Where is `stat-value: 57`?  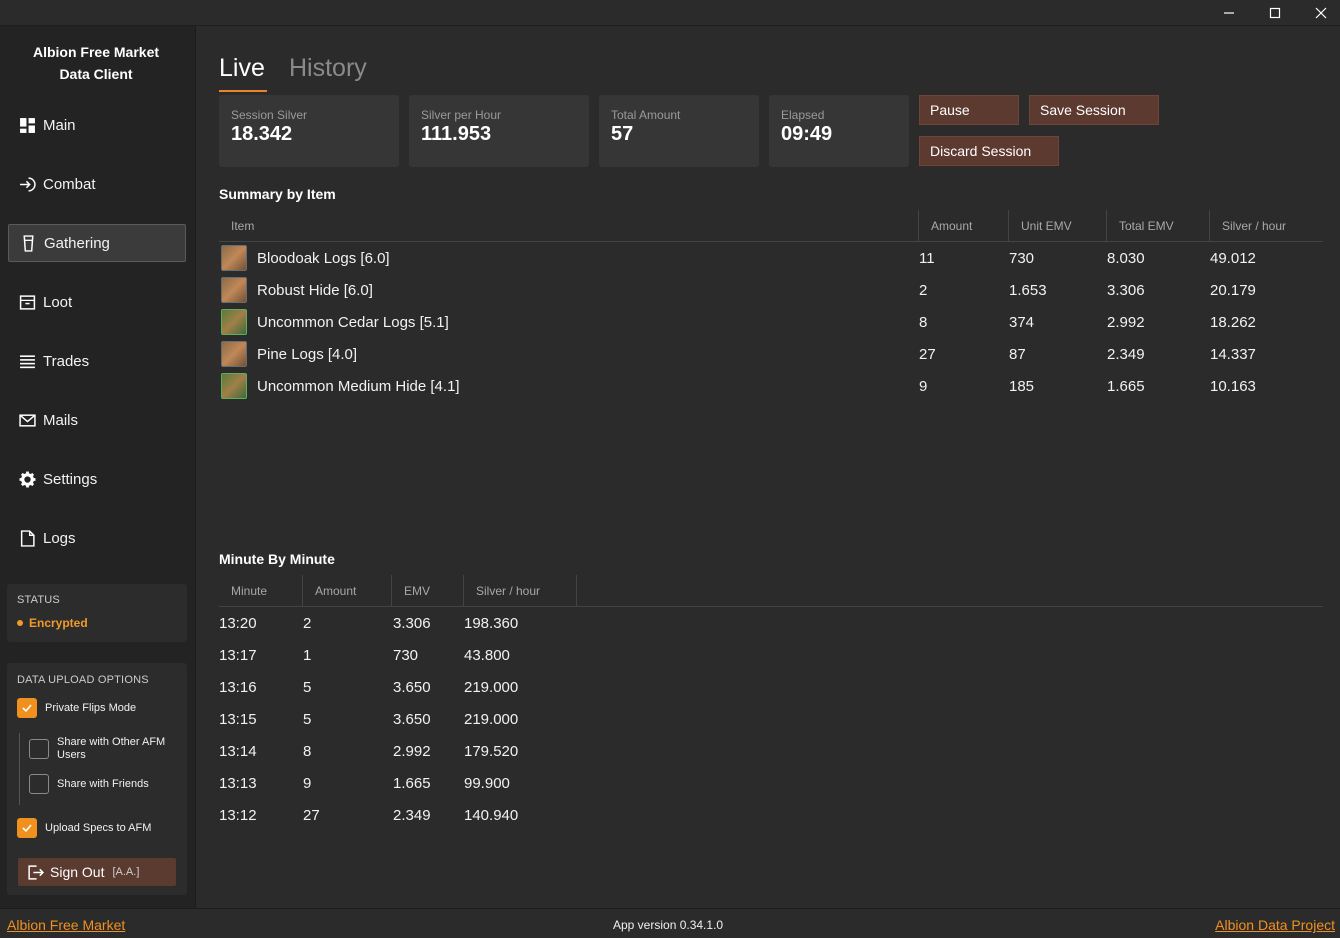
stat-value: 57 is located at coordinates (622, 134).